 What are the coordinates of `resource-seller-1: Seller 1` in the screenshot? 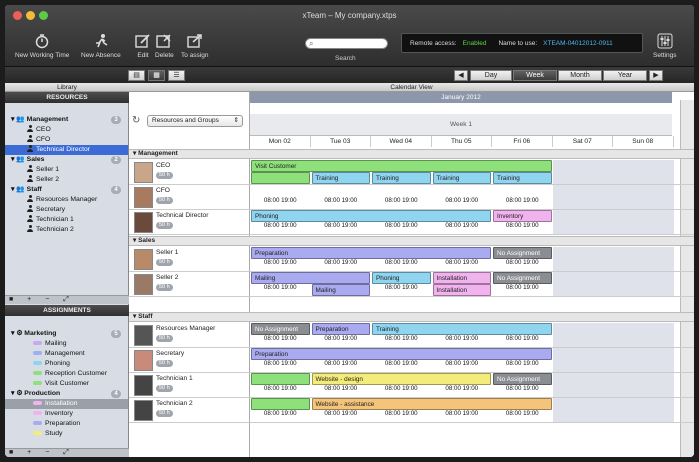 It's located at (43, 170).